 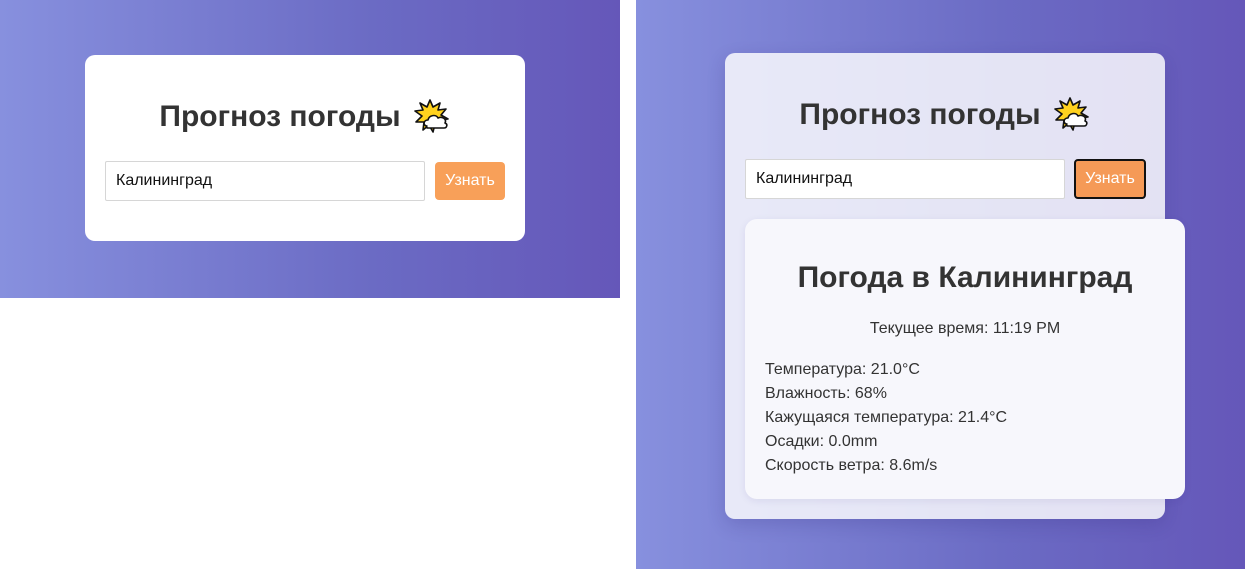 What do you see at coordinates (826, 393) in the screenshot?
I see `humidity-value: Влажность: 68%` at bounding box center [826, 393].